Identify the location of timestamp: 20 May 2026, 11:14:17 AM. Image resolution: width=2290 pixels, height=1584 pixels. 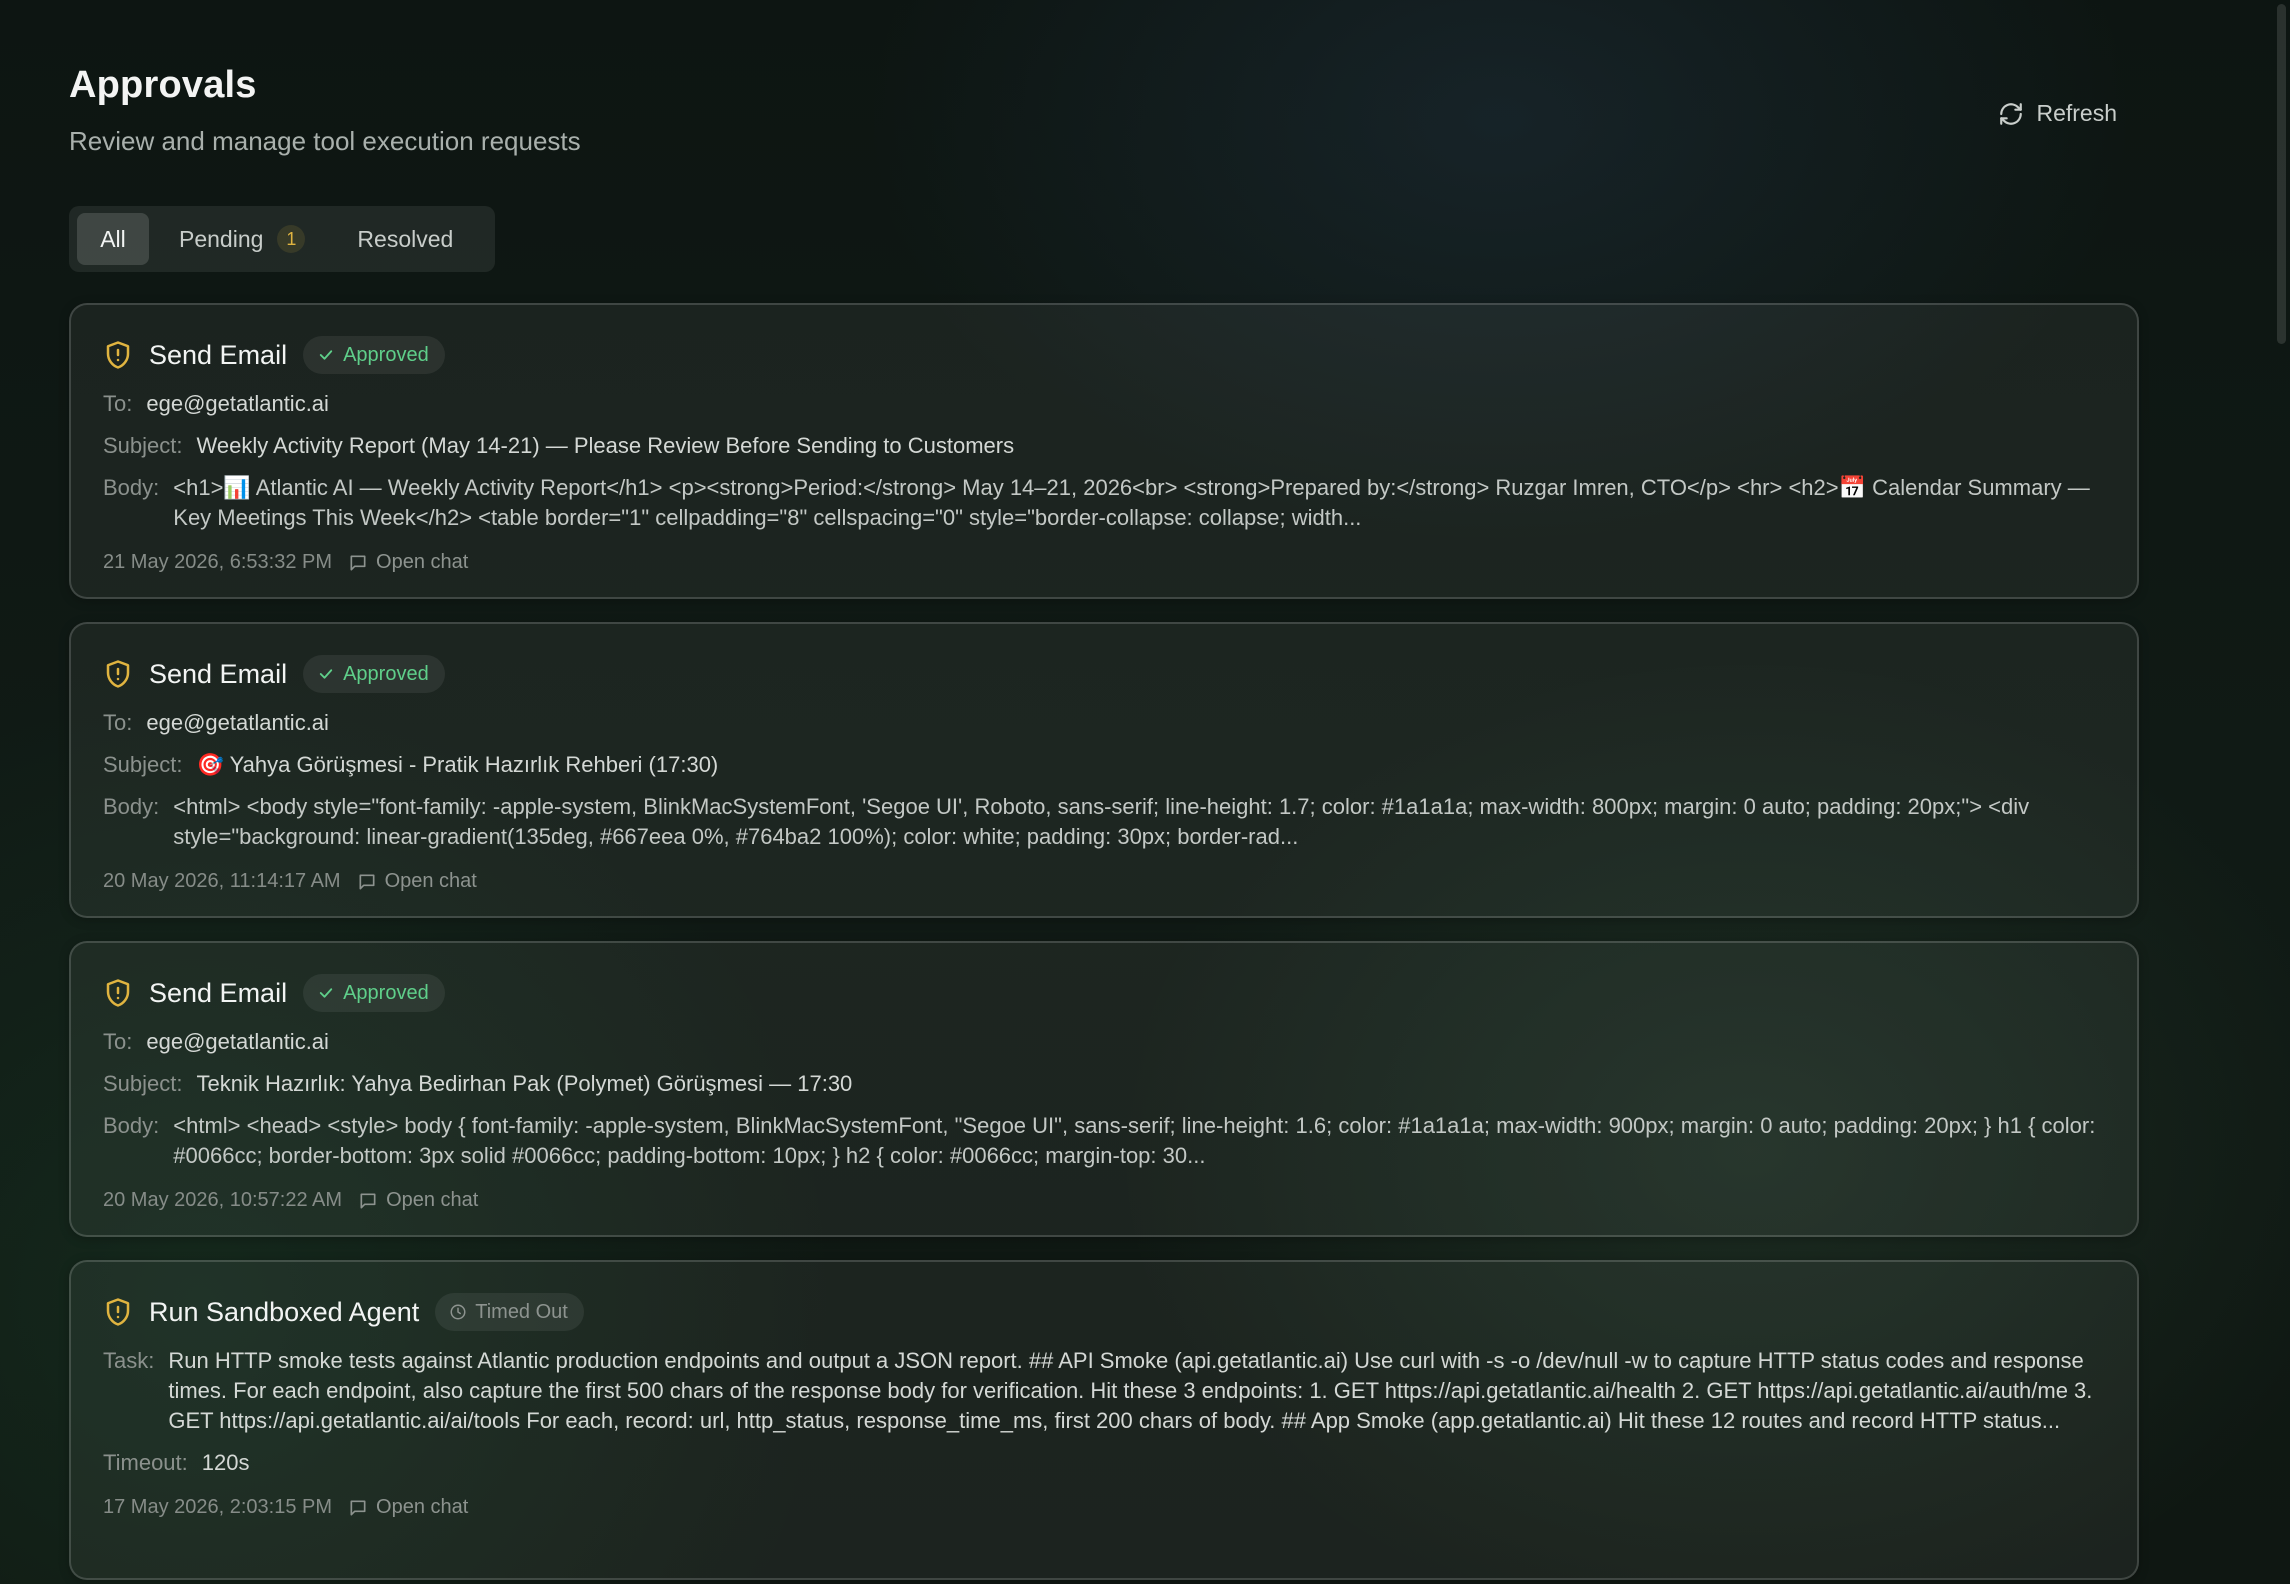
(222, 881).